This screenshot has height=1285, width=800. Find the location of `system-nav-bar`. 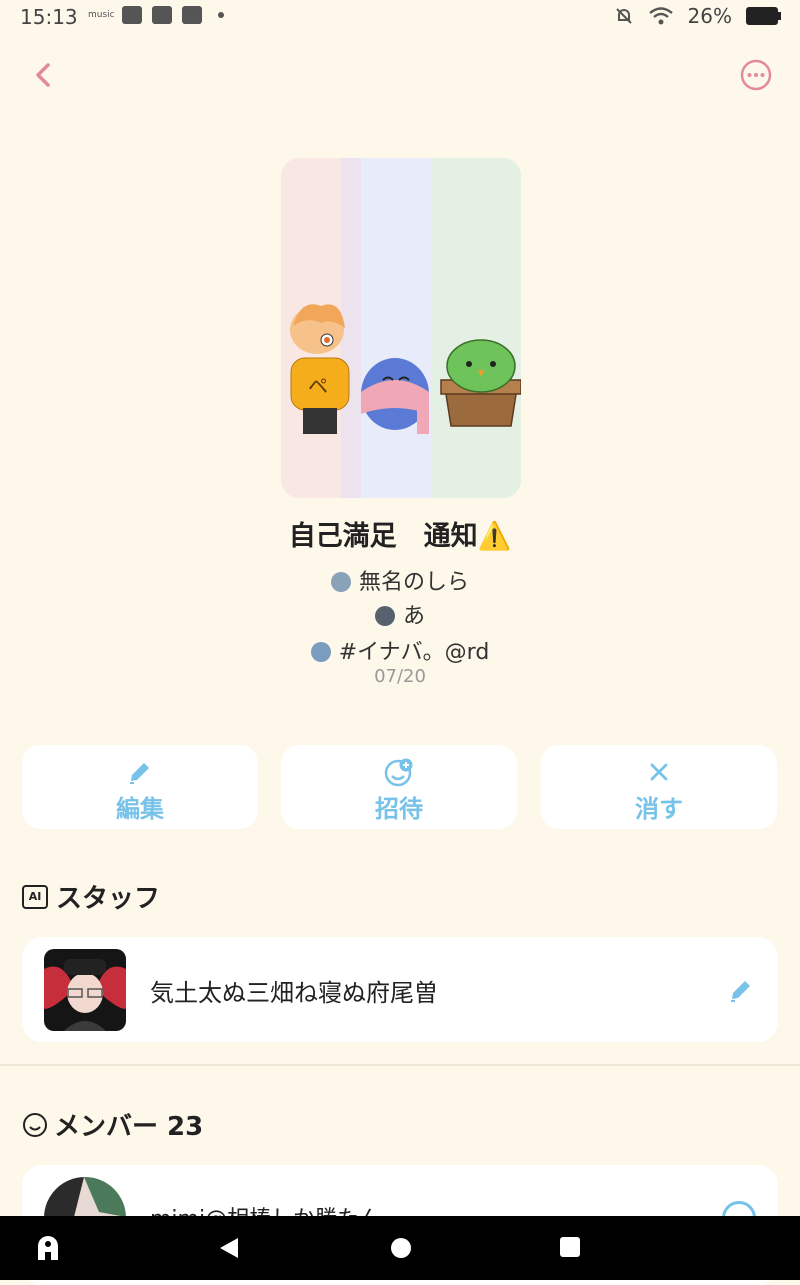

system-nav-bar is located at coordinates (400, 1248).